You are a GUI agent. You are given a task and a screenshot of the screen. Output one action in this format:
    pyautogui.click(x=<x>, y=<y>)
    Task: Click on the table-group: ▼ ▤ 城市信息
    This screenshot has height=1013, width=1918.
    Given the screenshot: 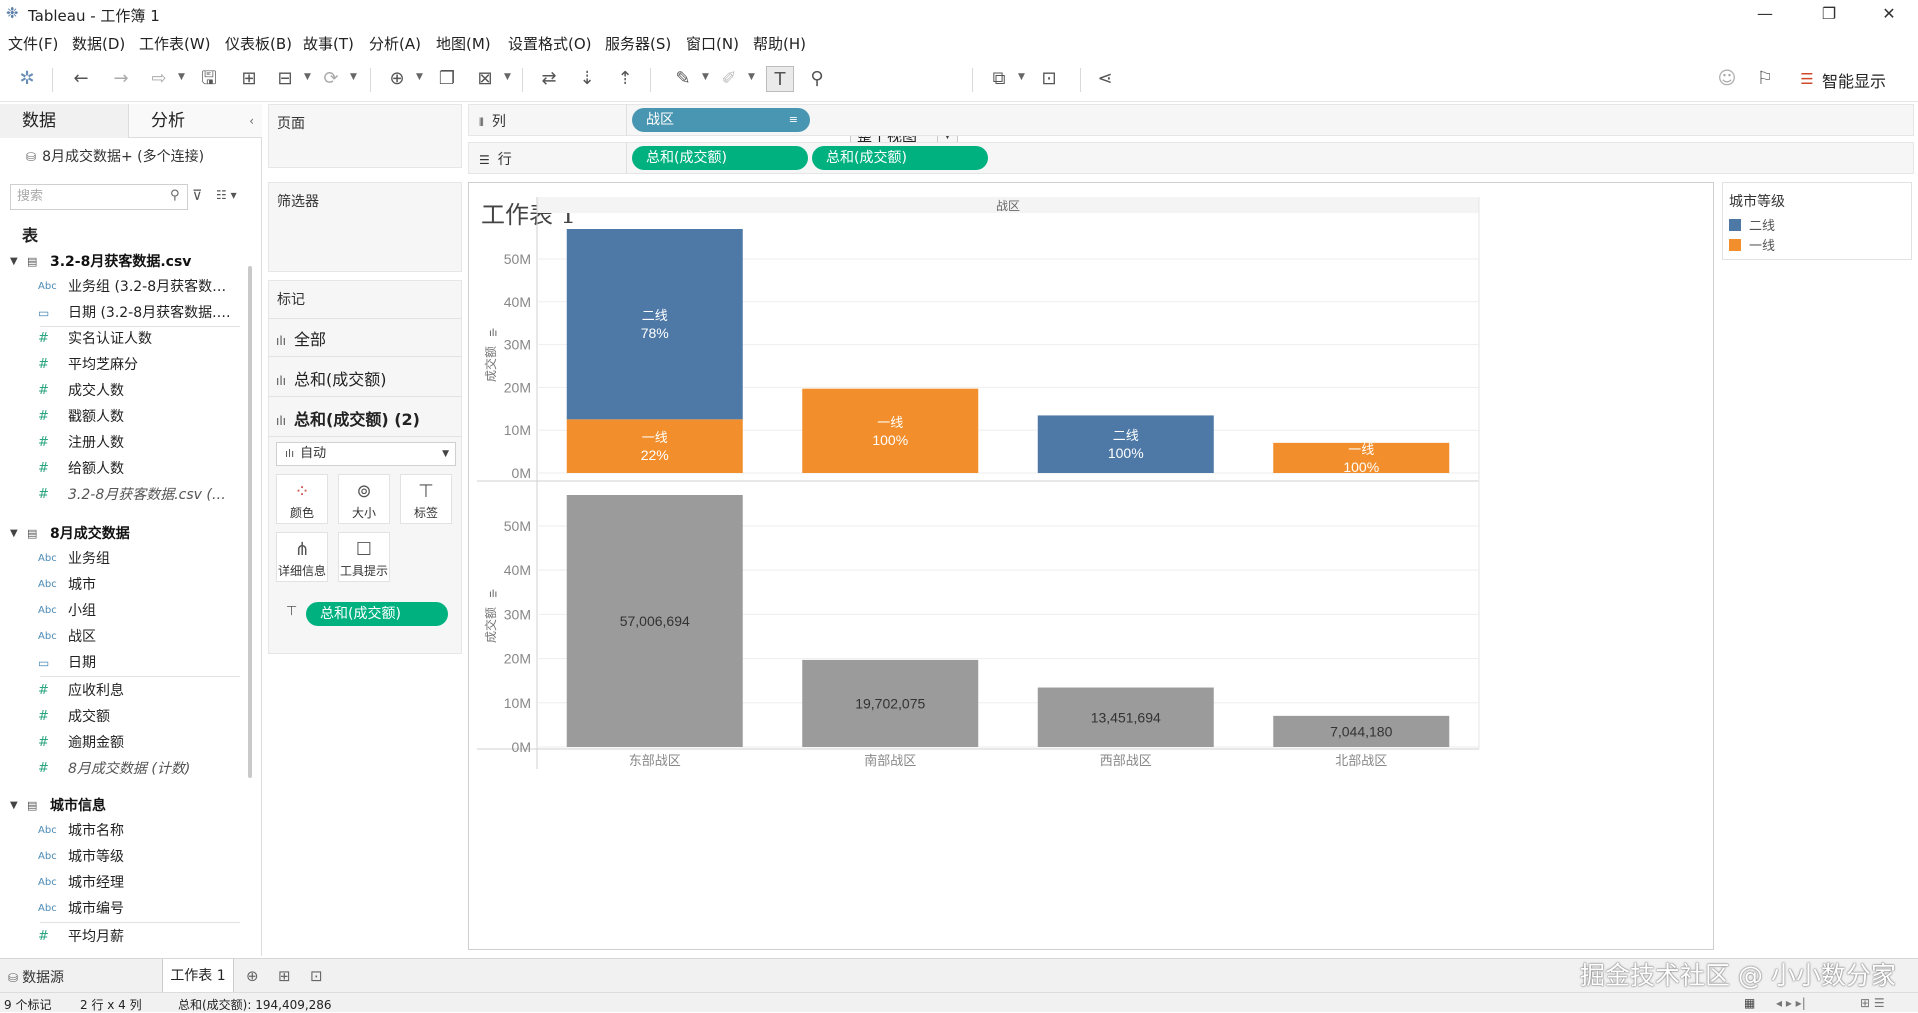 What is the action you would take?
    pyautogui.click(x=120, y=806)
    